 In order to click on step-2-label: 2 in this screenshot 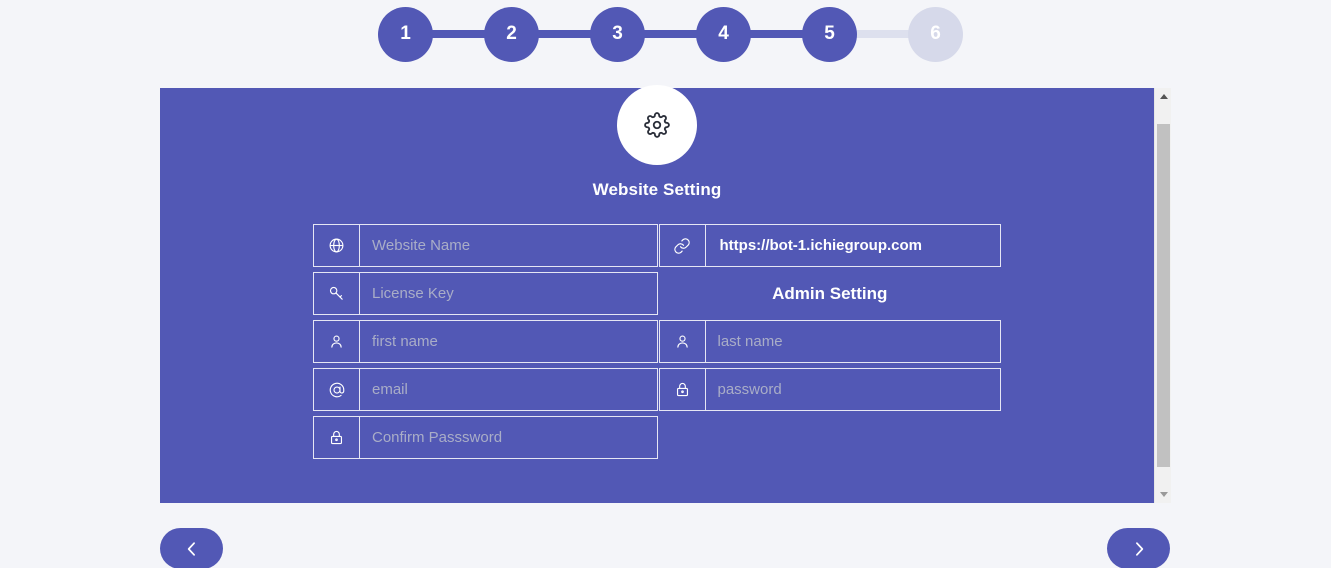, I will do `click(511, 33)`.